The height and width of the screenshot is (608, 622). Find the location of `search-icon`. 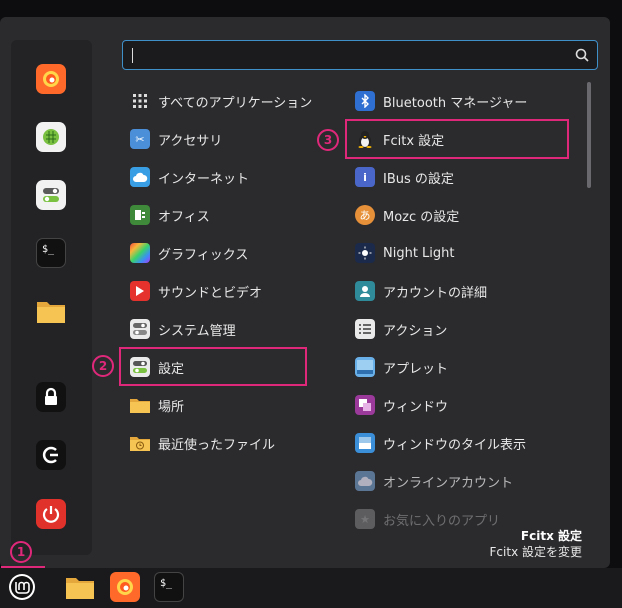

search-icon is located at coordinates (582, 55).